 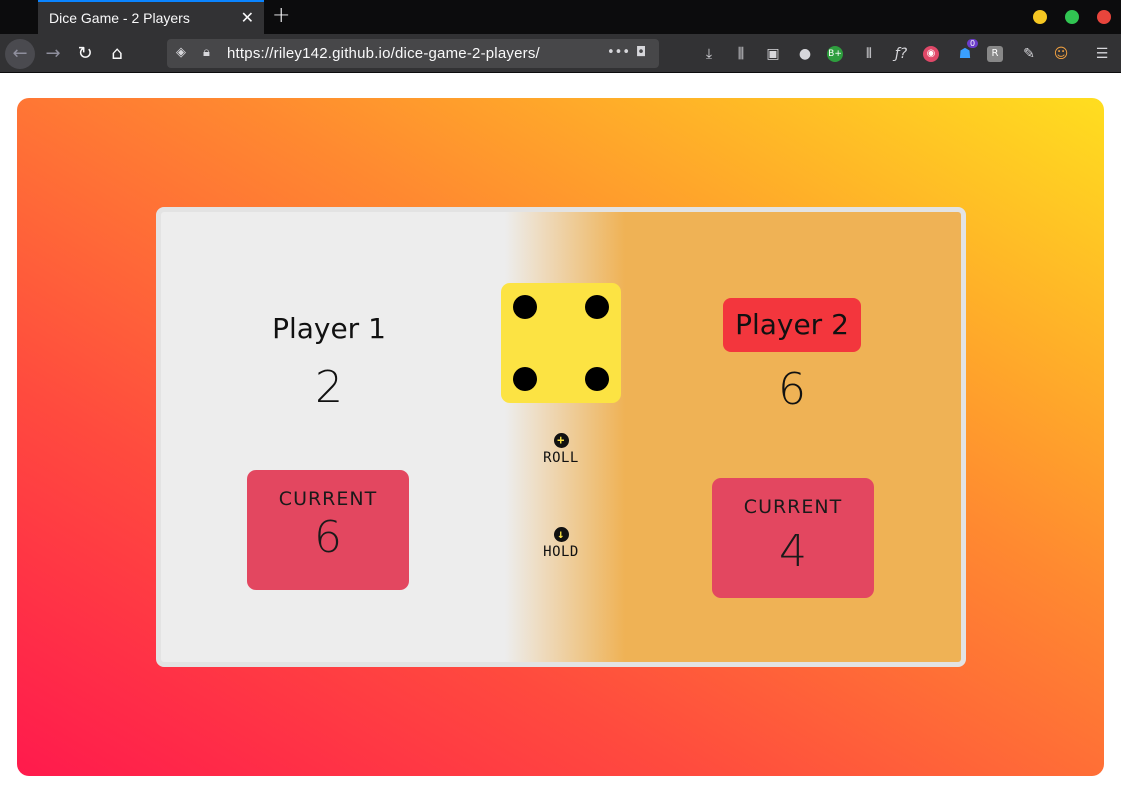 I want to click on plus-circle-icon: +, so click(x=561, y=440).